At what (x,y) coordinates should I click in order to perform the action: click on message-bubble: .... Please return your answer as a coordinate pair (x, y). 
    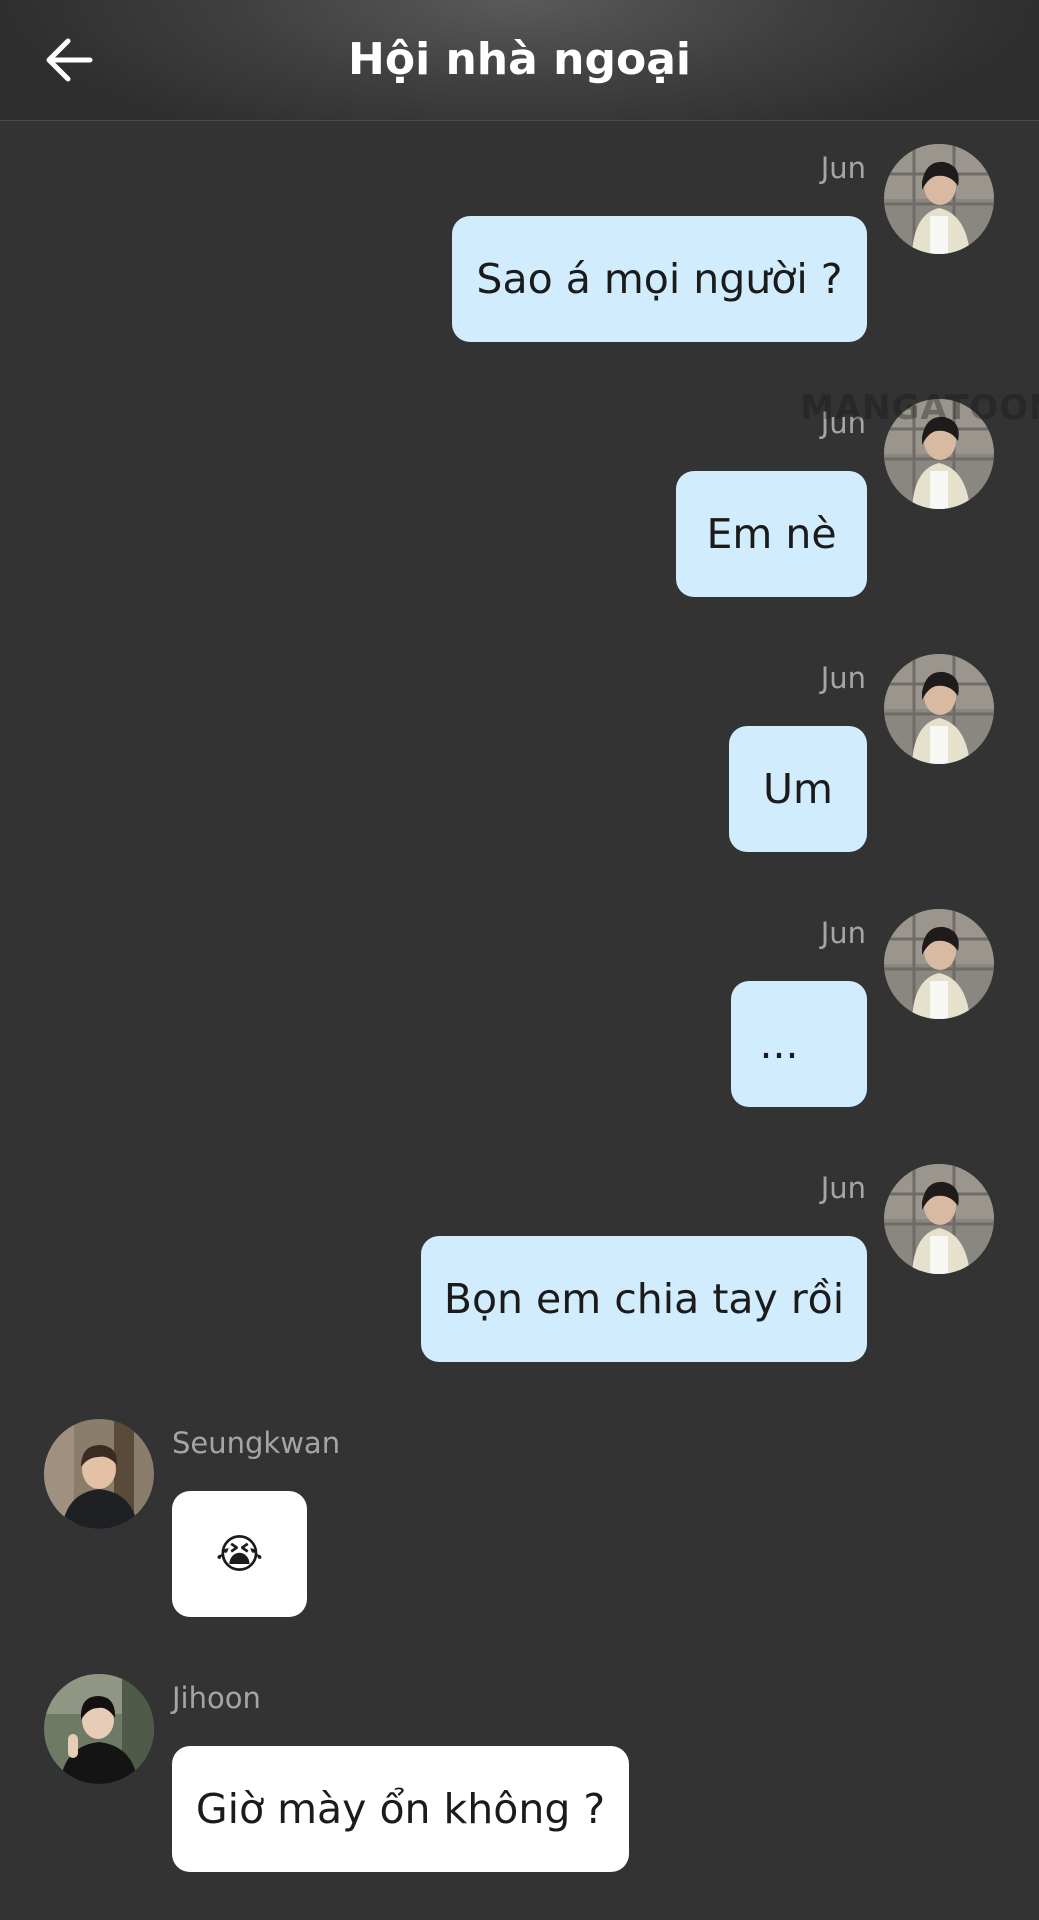
    Looking at the image, I should click on (799, 1044).